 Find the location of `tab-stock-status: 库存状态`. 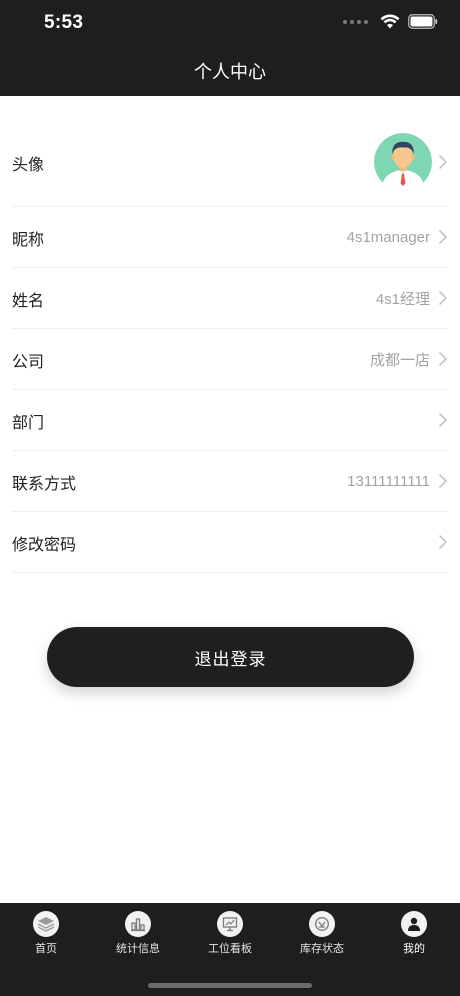

tab-stock-status: 库存状态 is located at coordinates (322, 933).